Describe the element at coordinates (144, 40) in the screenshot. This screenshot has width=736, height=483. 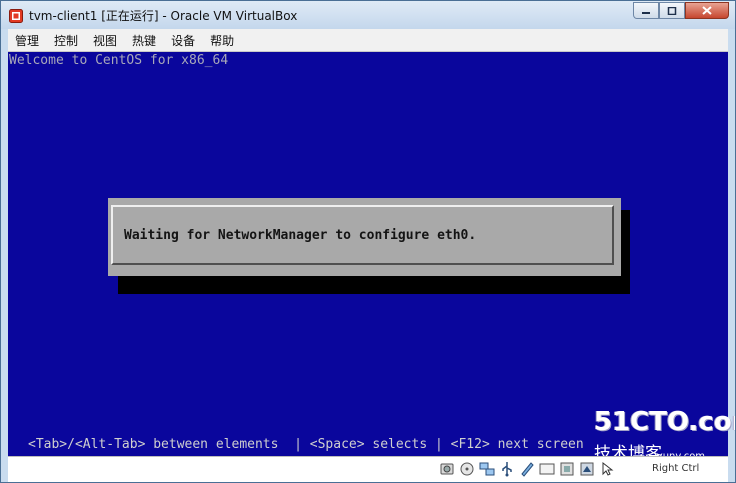
I see `menu-hotkey: 热键` at that location.